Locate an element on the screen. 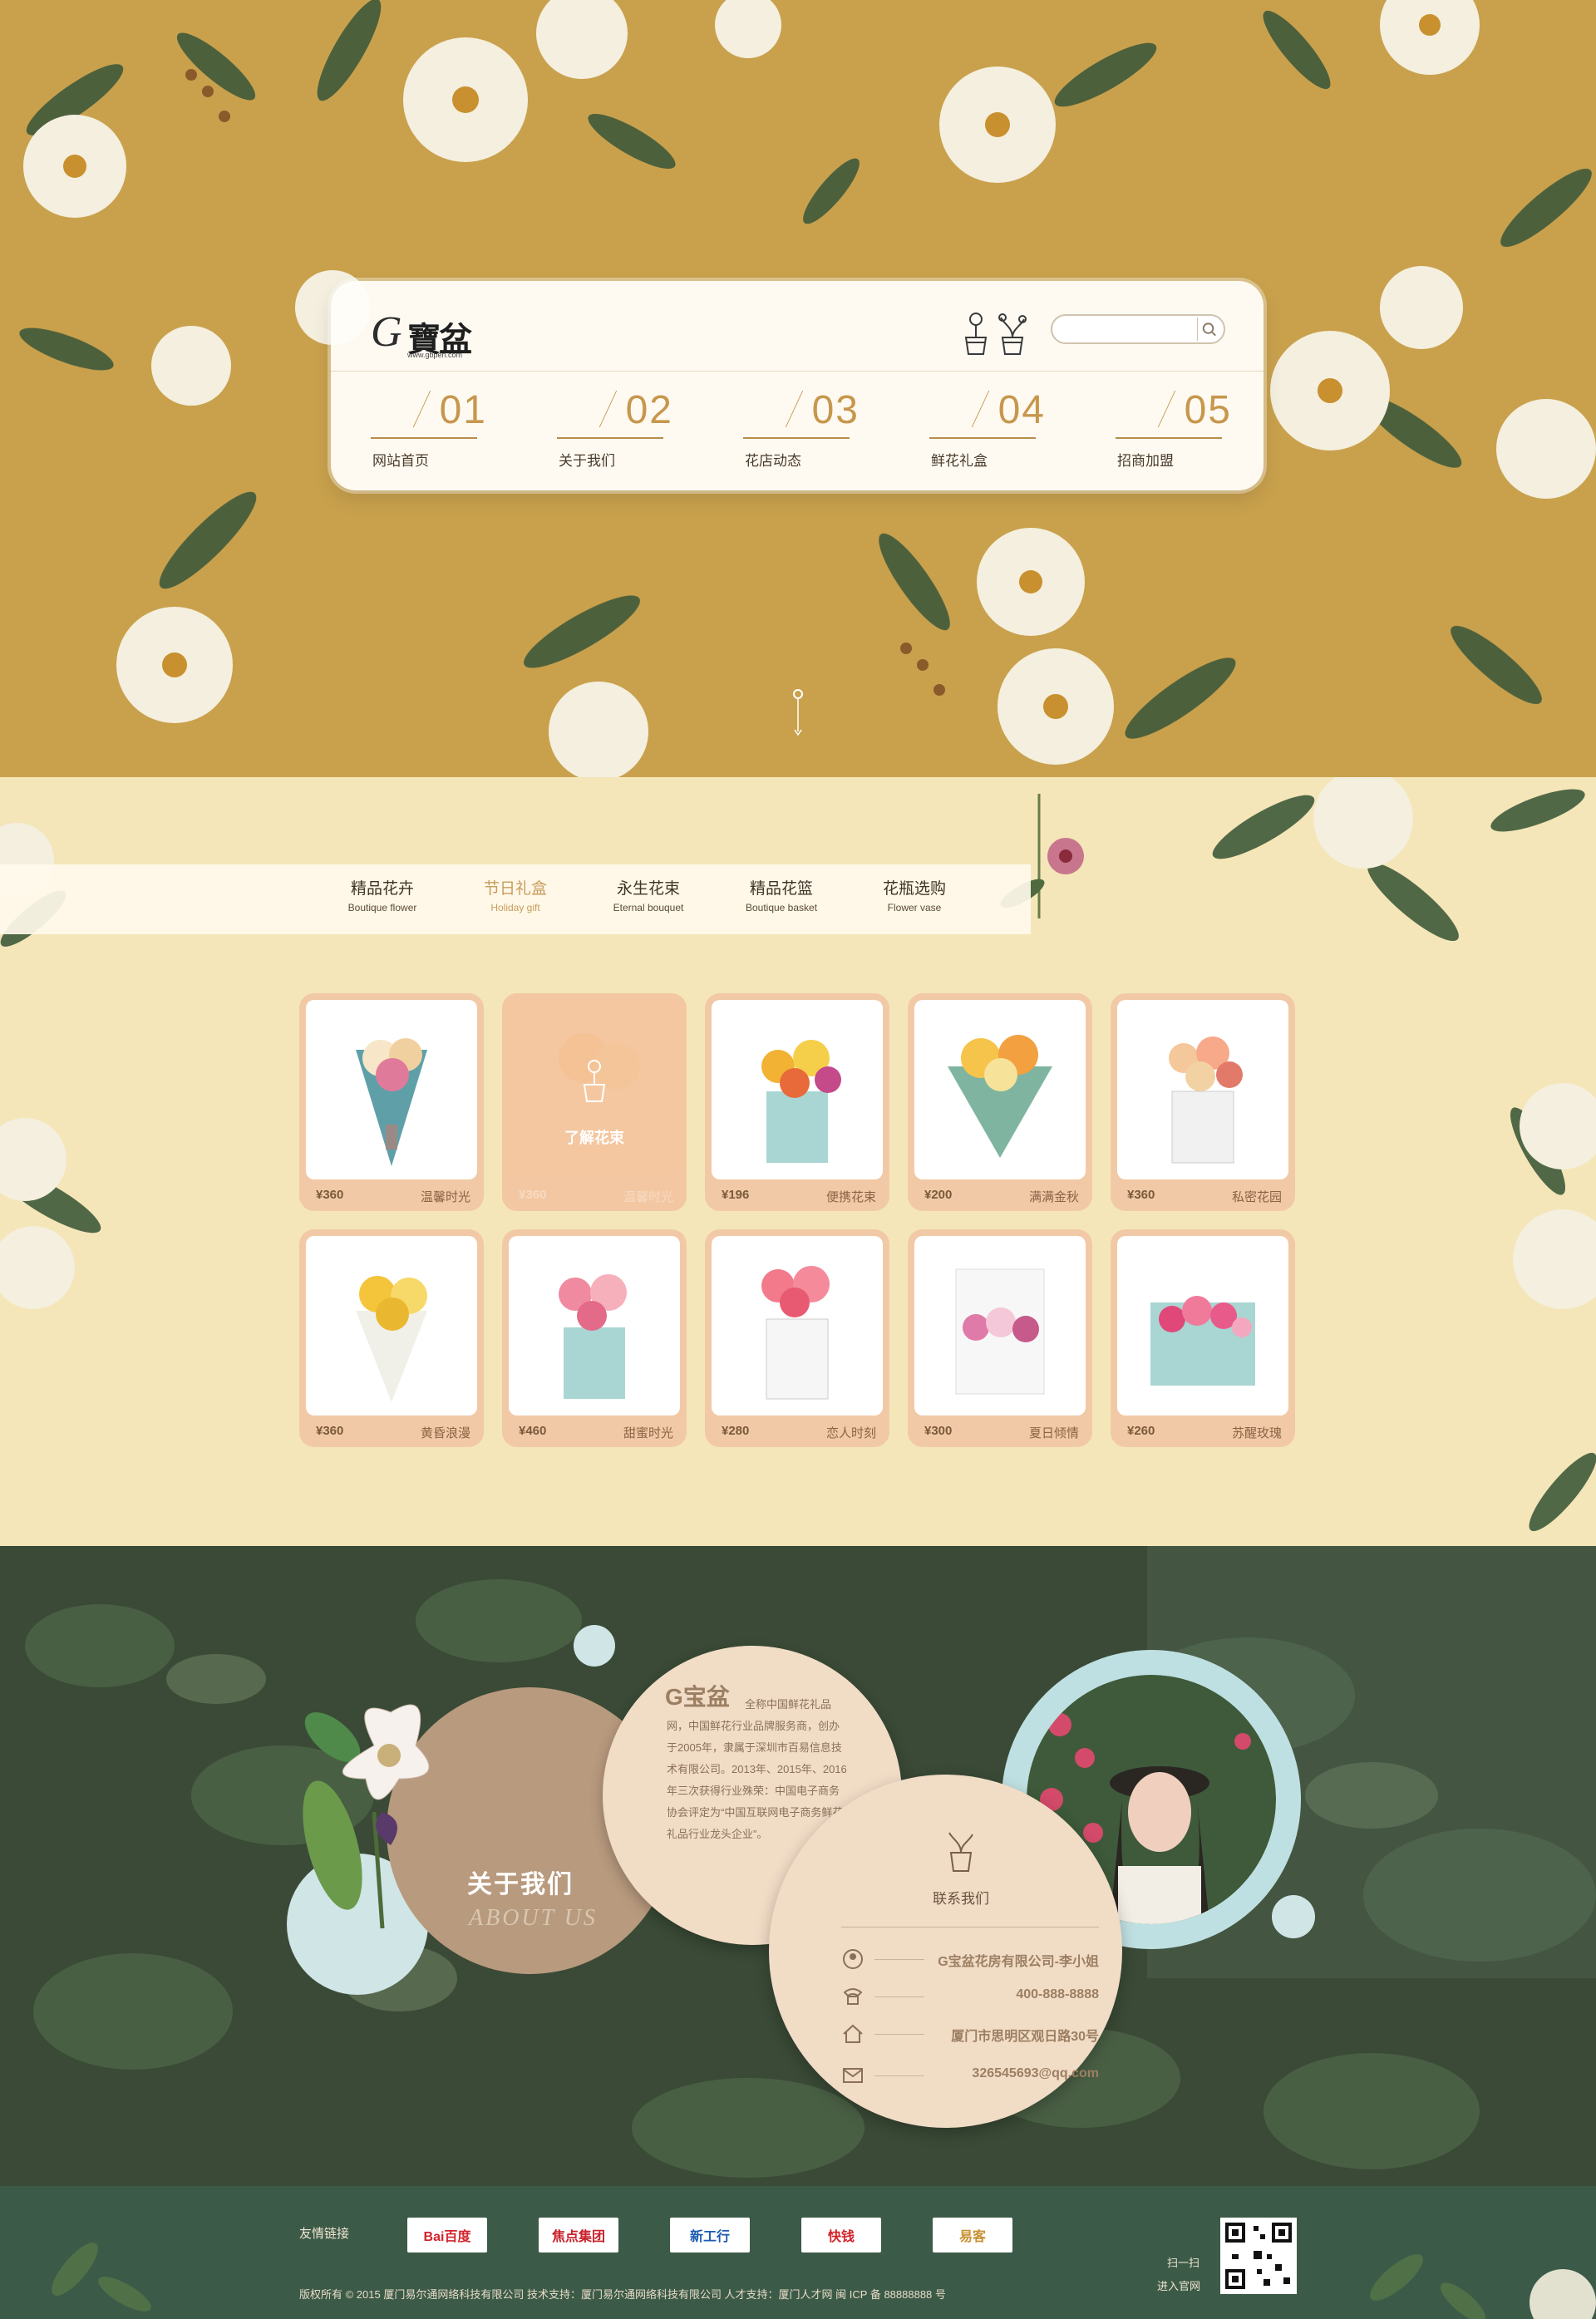  product-card: 了解花束 ¥360 温馨时光 is located at coordinates (594, 1102).